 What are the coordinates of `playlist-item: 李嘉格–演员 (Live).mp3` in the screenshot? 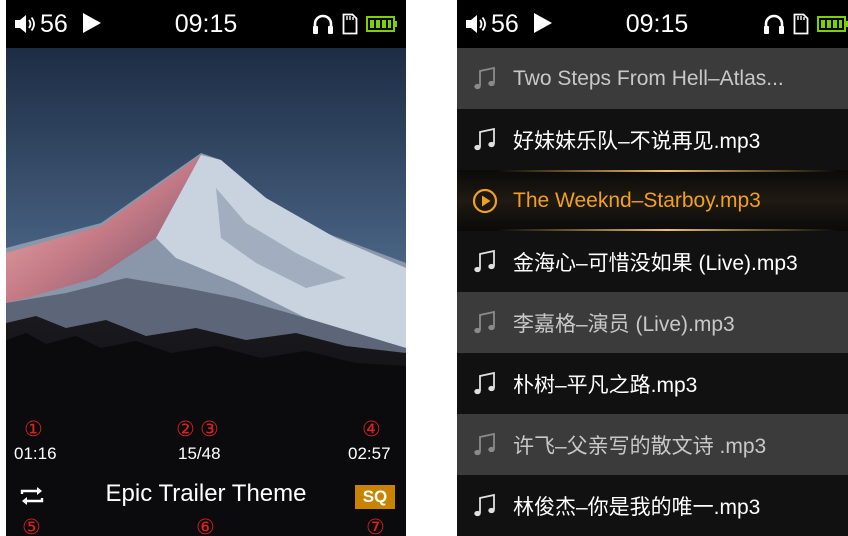 It's located at (652, 322).